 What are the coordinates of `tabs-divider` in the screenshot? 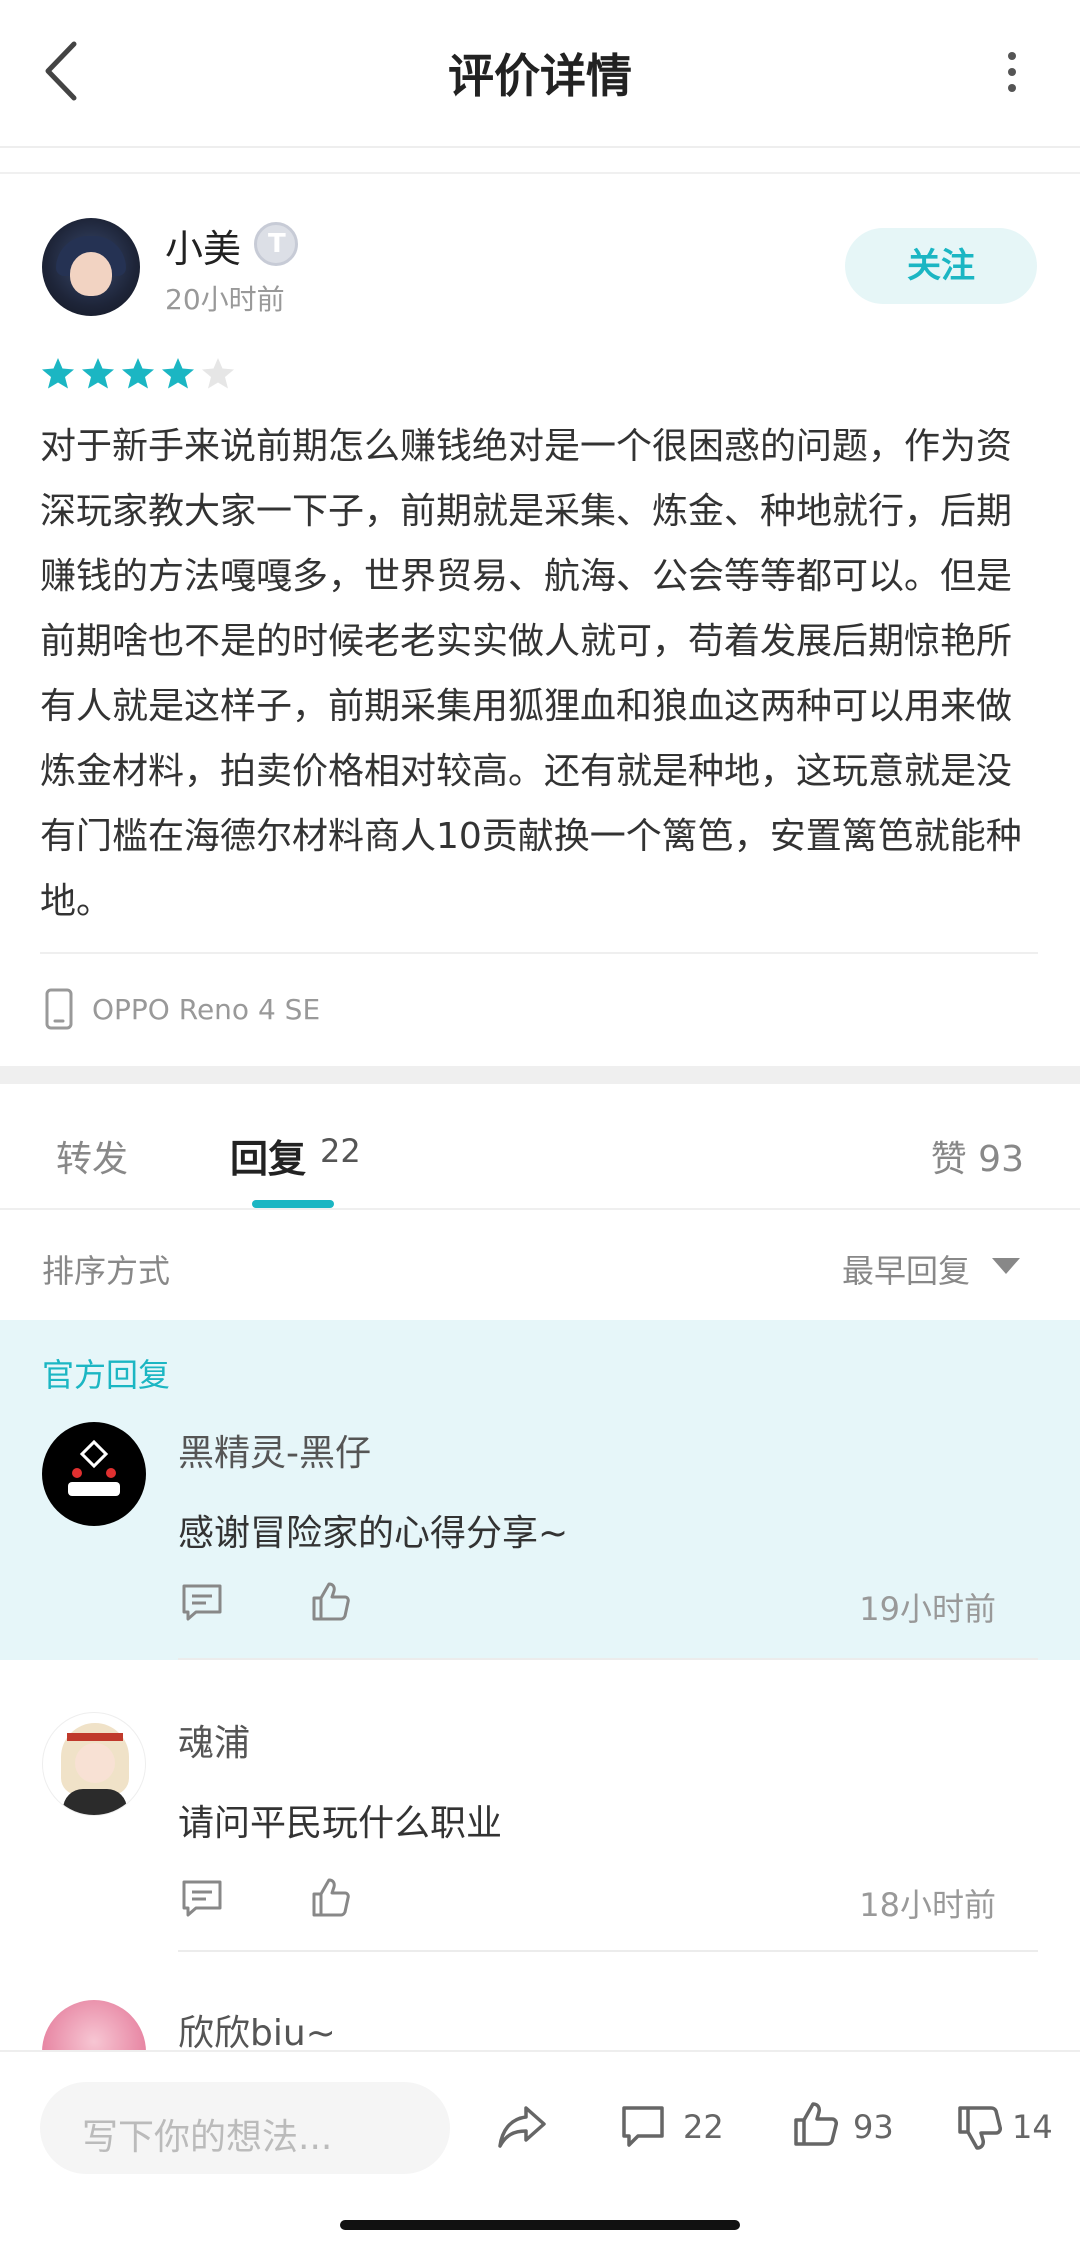 It's located at (540, 1209).